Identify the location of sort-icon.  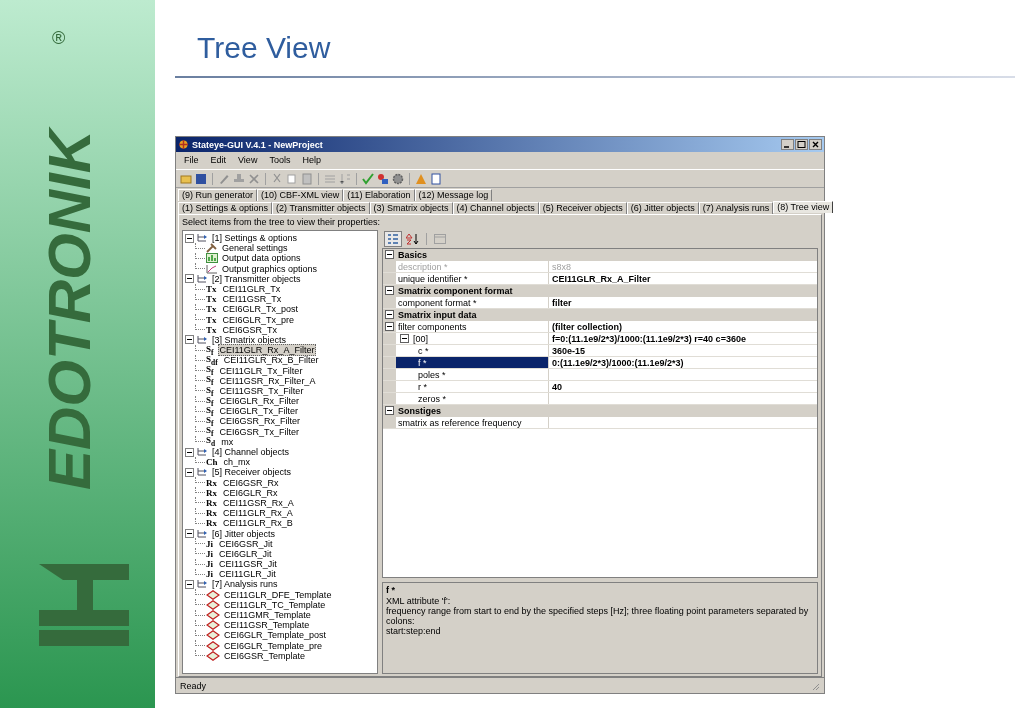
(413, 239).